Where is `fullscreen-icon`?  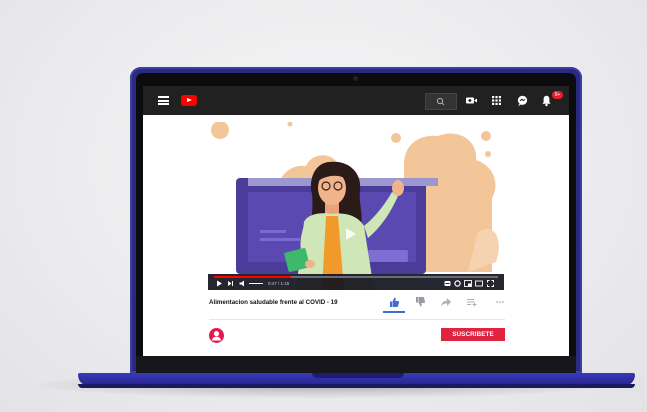 fullscreen-icon is located at coordinates (490, 283).